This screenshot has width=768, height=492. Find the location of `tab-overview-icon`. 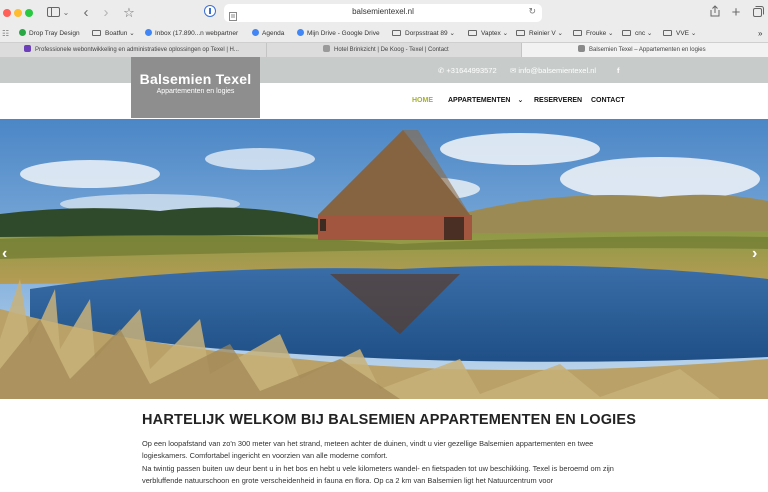

tab-overview-icon is located at coordinates (758, 13).